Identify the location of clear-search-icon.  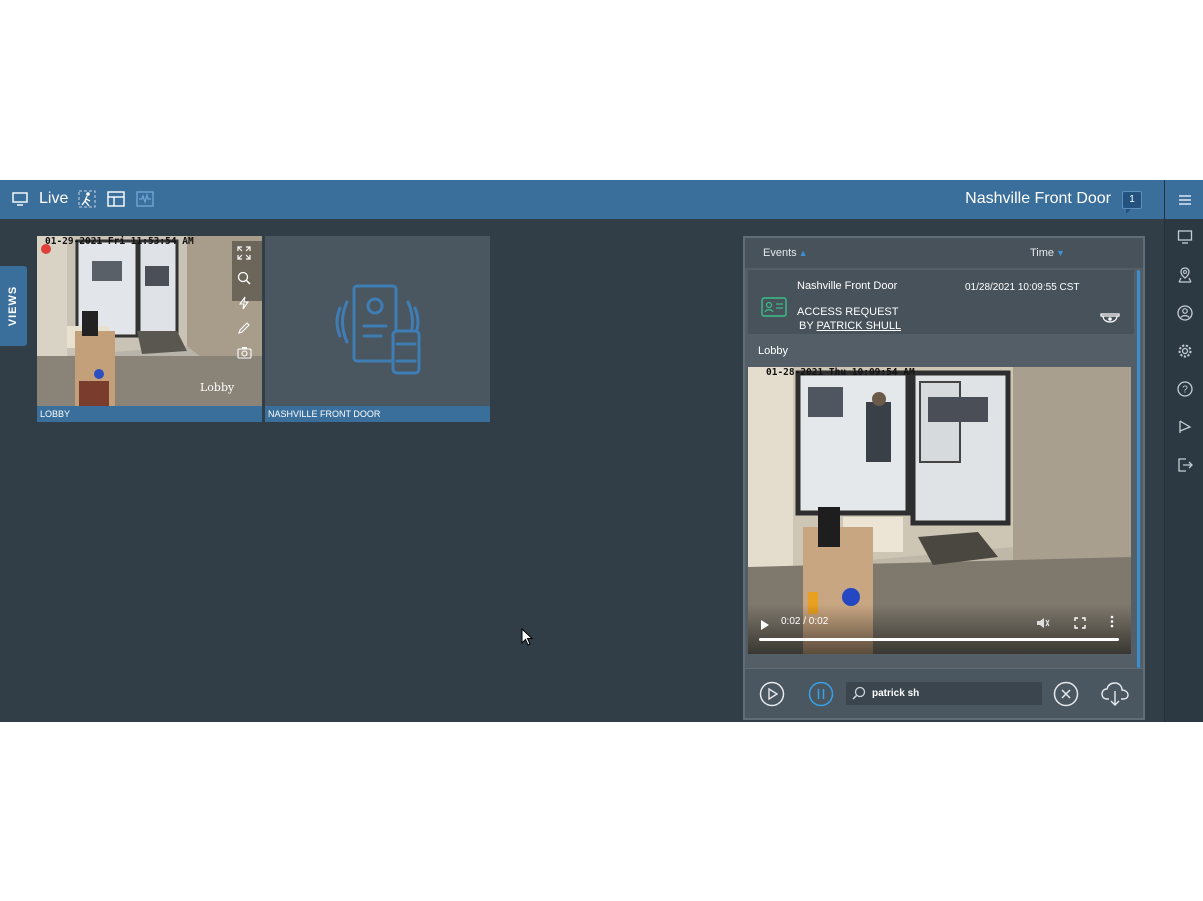
(1066, 694).